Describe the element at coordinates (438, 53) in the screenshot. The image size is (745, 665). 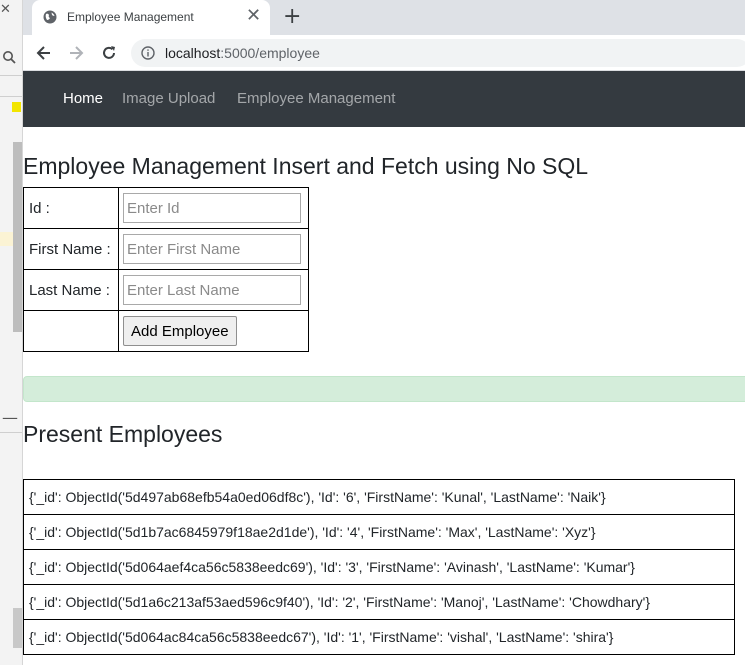
I see `address-bar: localhost:5000/employee` at that location.